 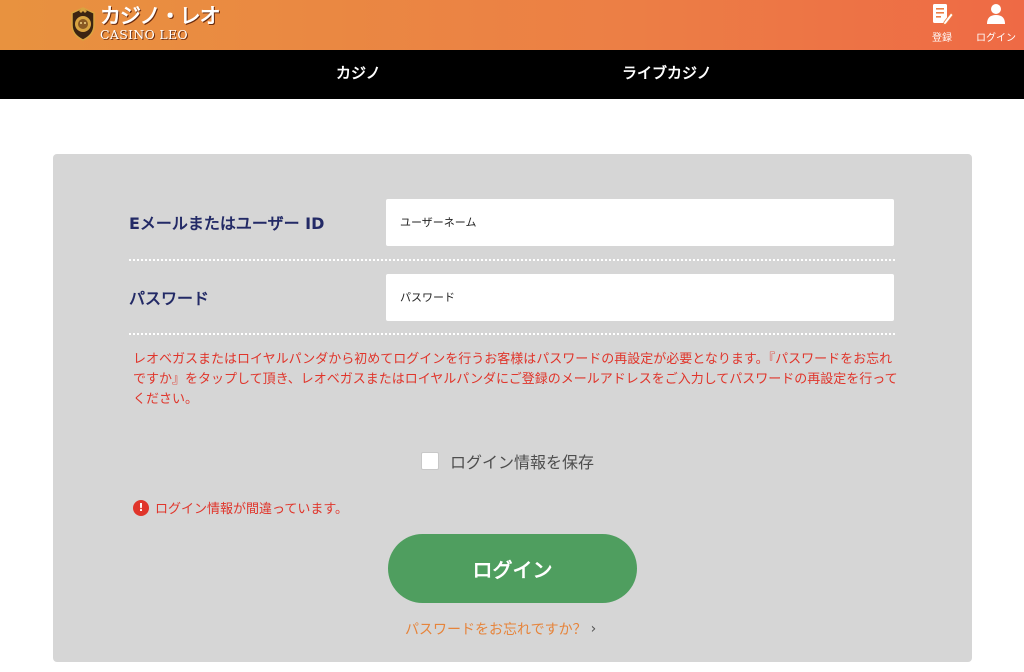 What do you see at coordinates (943, 15) in the screenshot?
I see `register-form-icon` at bounding box center [943, 15].